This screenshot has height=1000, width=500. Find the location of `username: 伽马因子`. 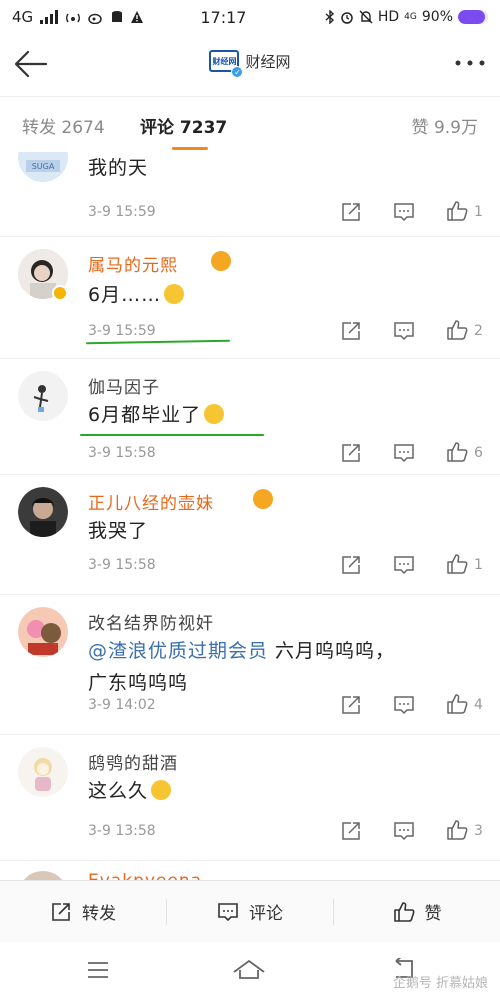

username: 伽马因子 is located at coordinates (124, 385).